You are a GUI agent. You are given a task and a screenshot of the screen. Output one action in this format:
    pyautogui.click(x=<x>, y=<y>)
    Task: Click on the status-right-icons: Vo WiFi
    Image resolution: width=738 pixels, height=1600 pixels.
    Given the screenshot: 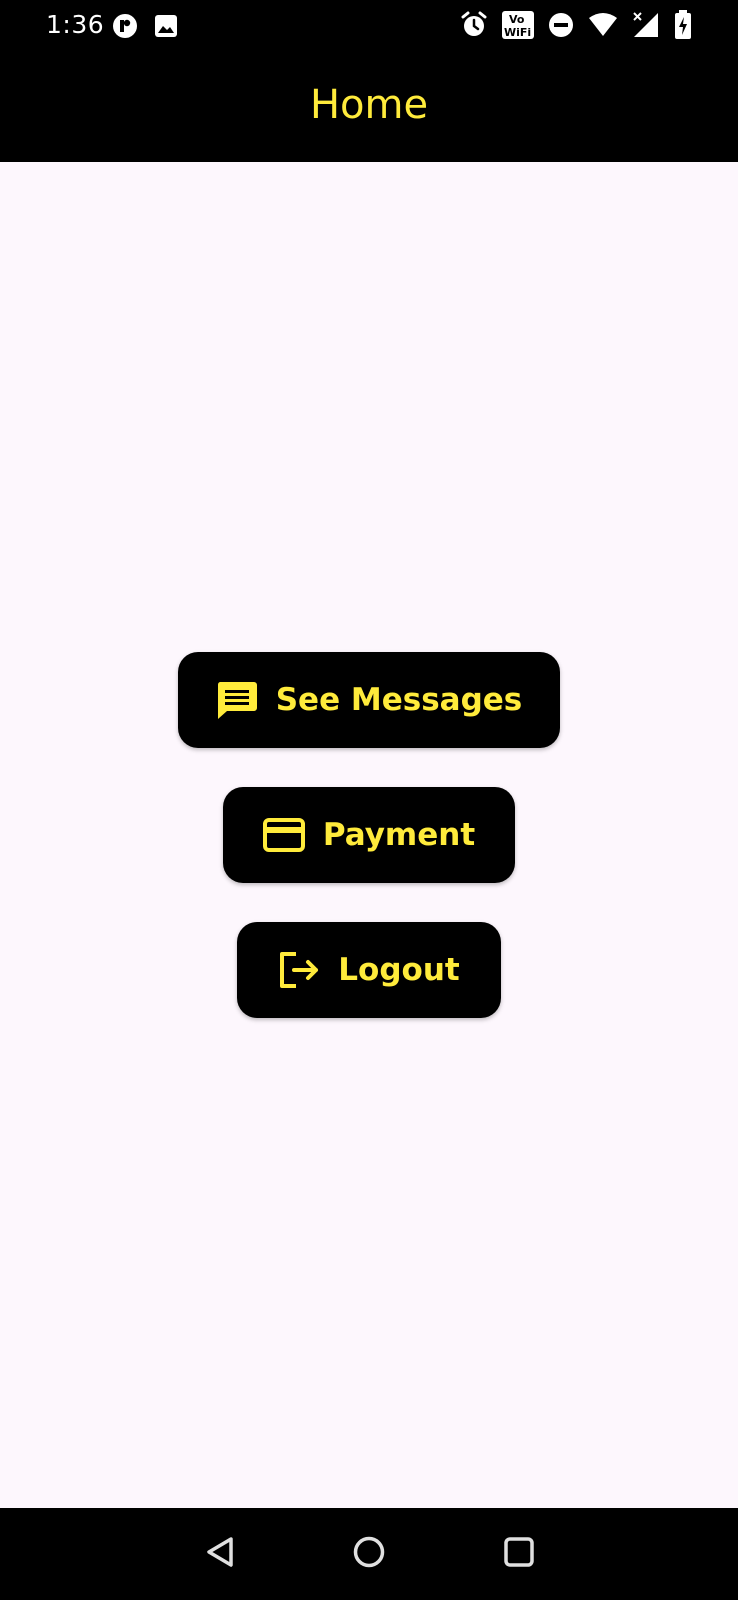 What is the action you would take?
    pyautogui.click(x=576, y=27)
    